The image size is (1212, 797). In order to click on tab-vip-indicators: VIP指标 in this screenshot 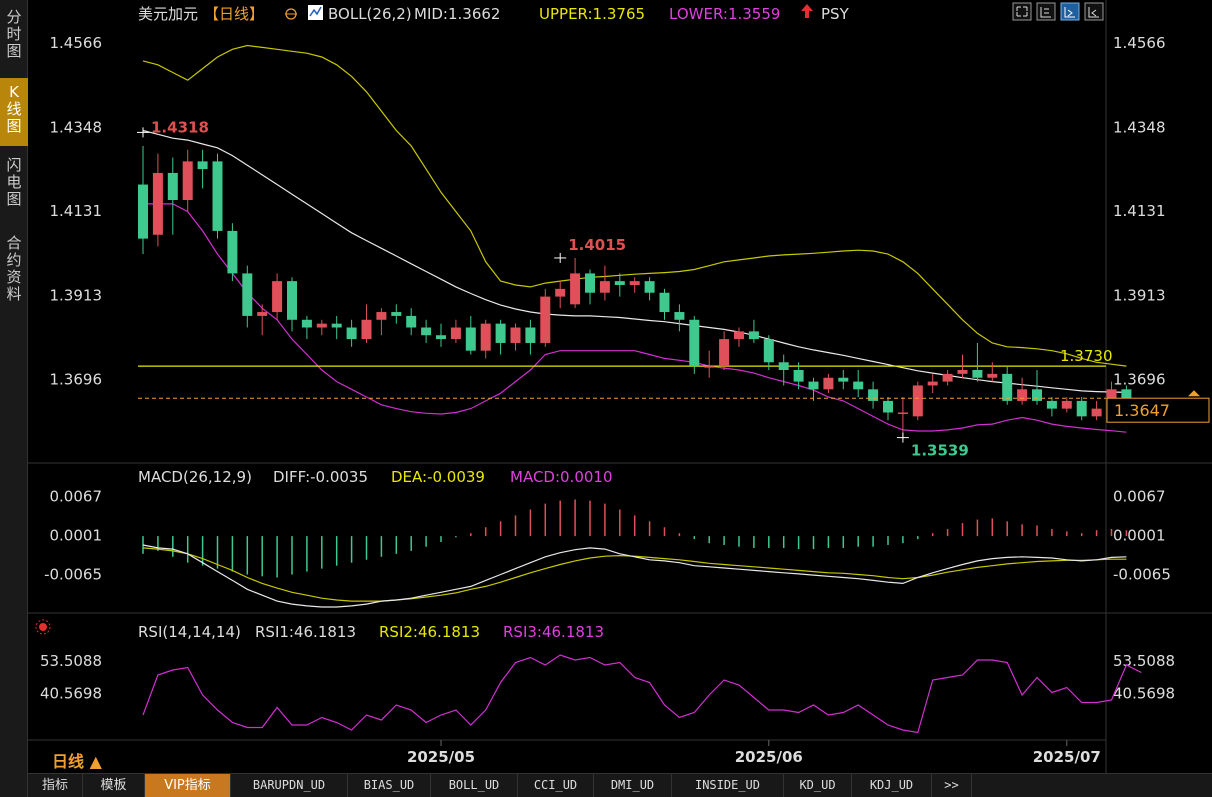, I will do `click(188, 785)`.